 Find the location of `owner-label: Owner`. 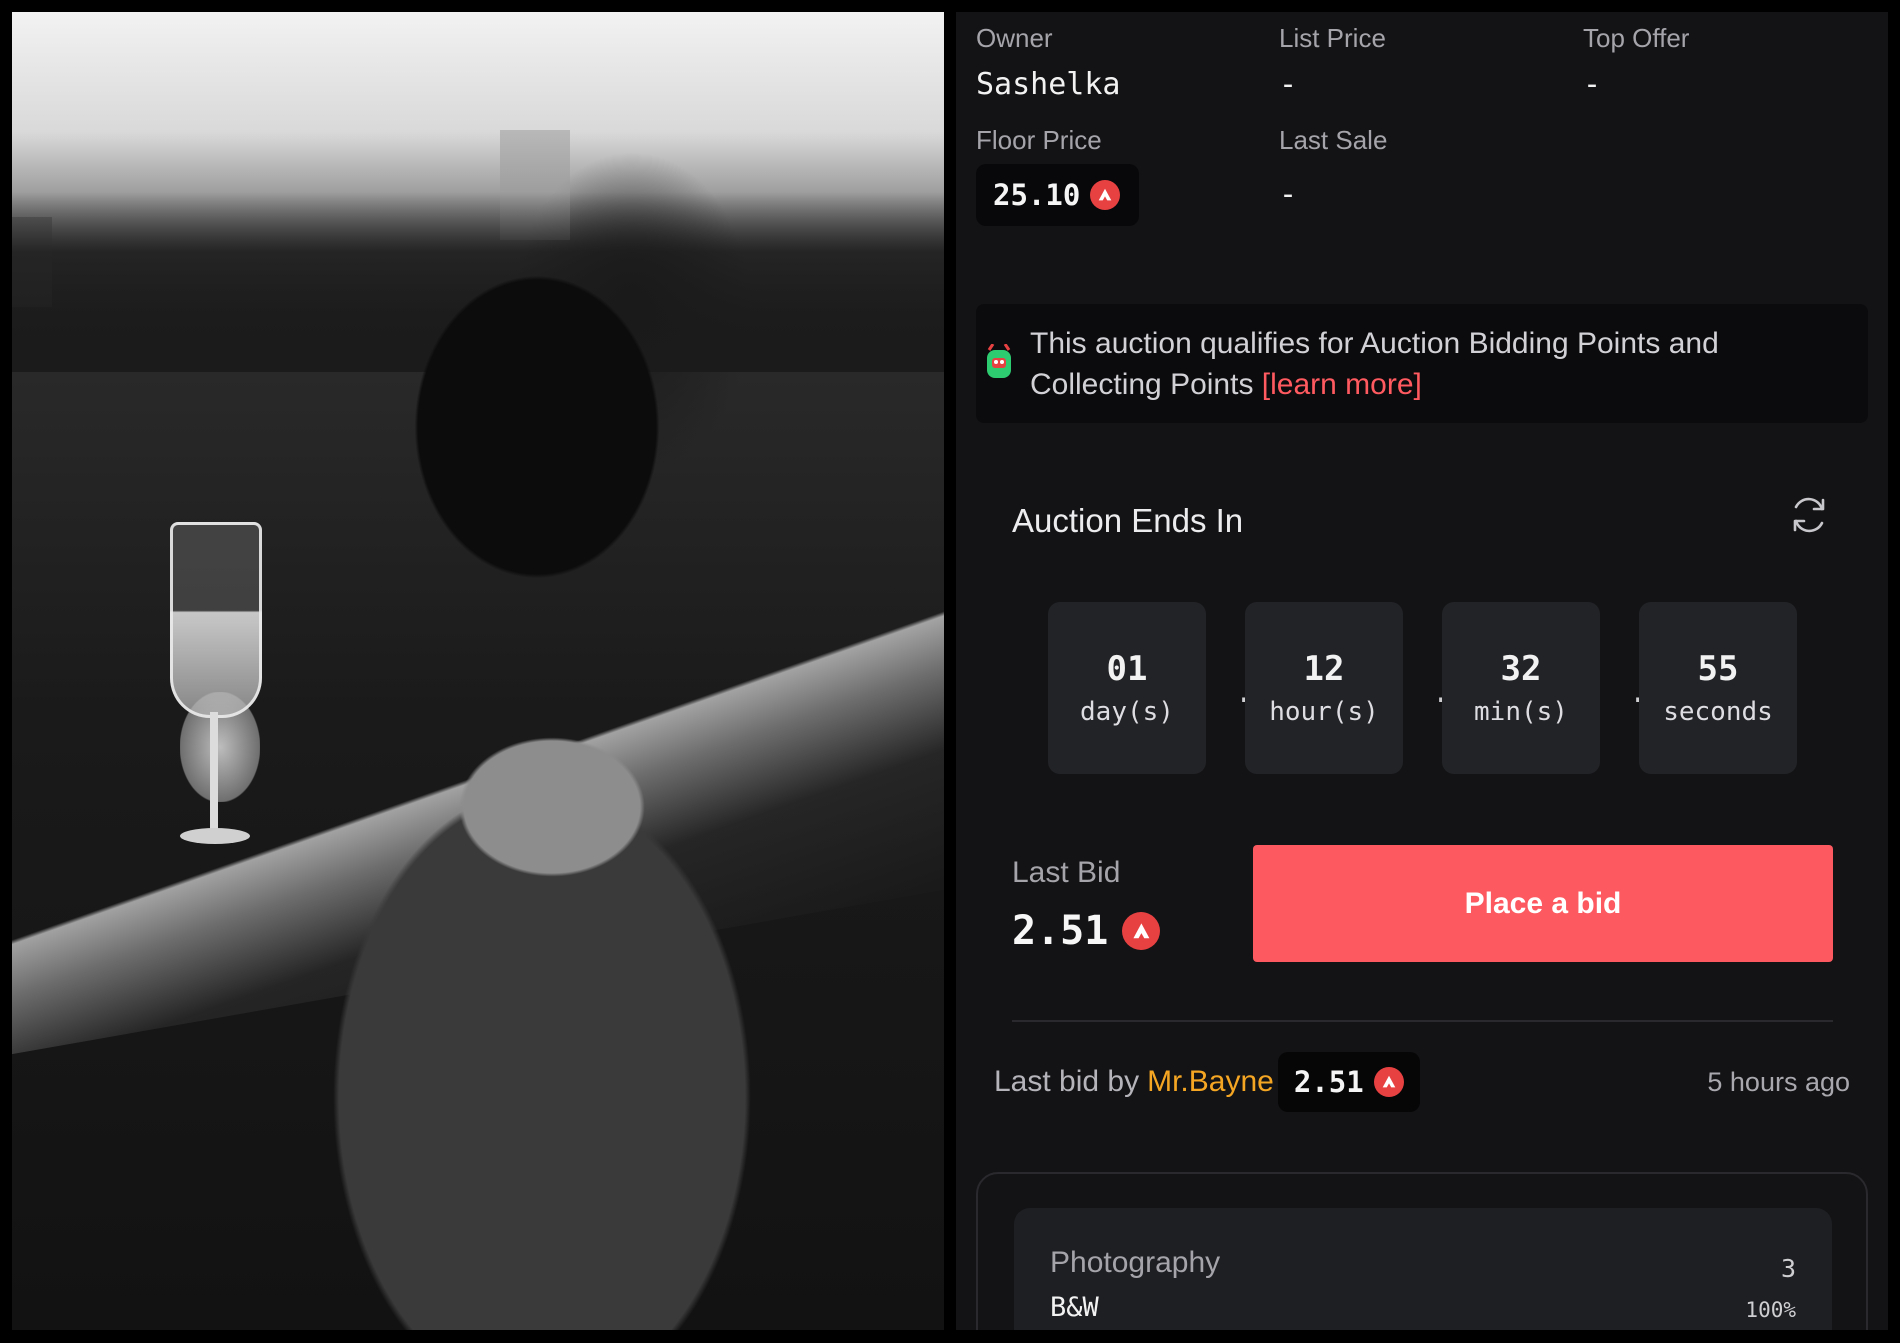

owner-label: Owner is located at coordinates (1014, 38).